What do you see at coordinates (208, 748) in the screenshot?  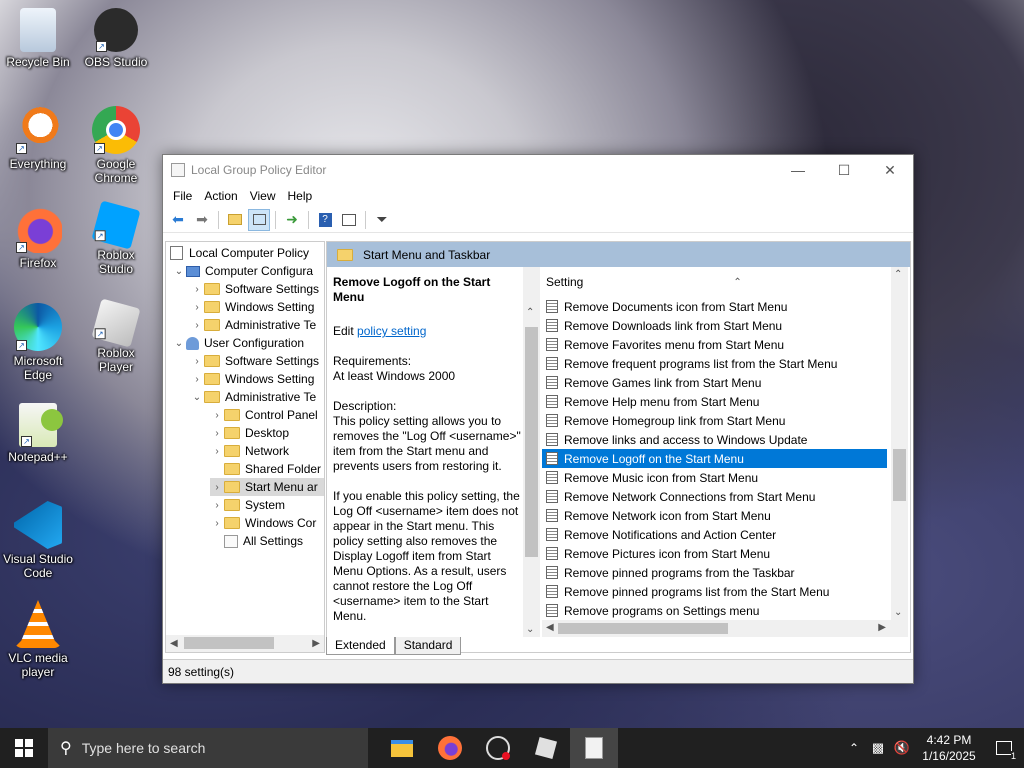 I see `taskbar-search-box: ⚲ Type here to search` at bounding box center [208, 748].